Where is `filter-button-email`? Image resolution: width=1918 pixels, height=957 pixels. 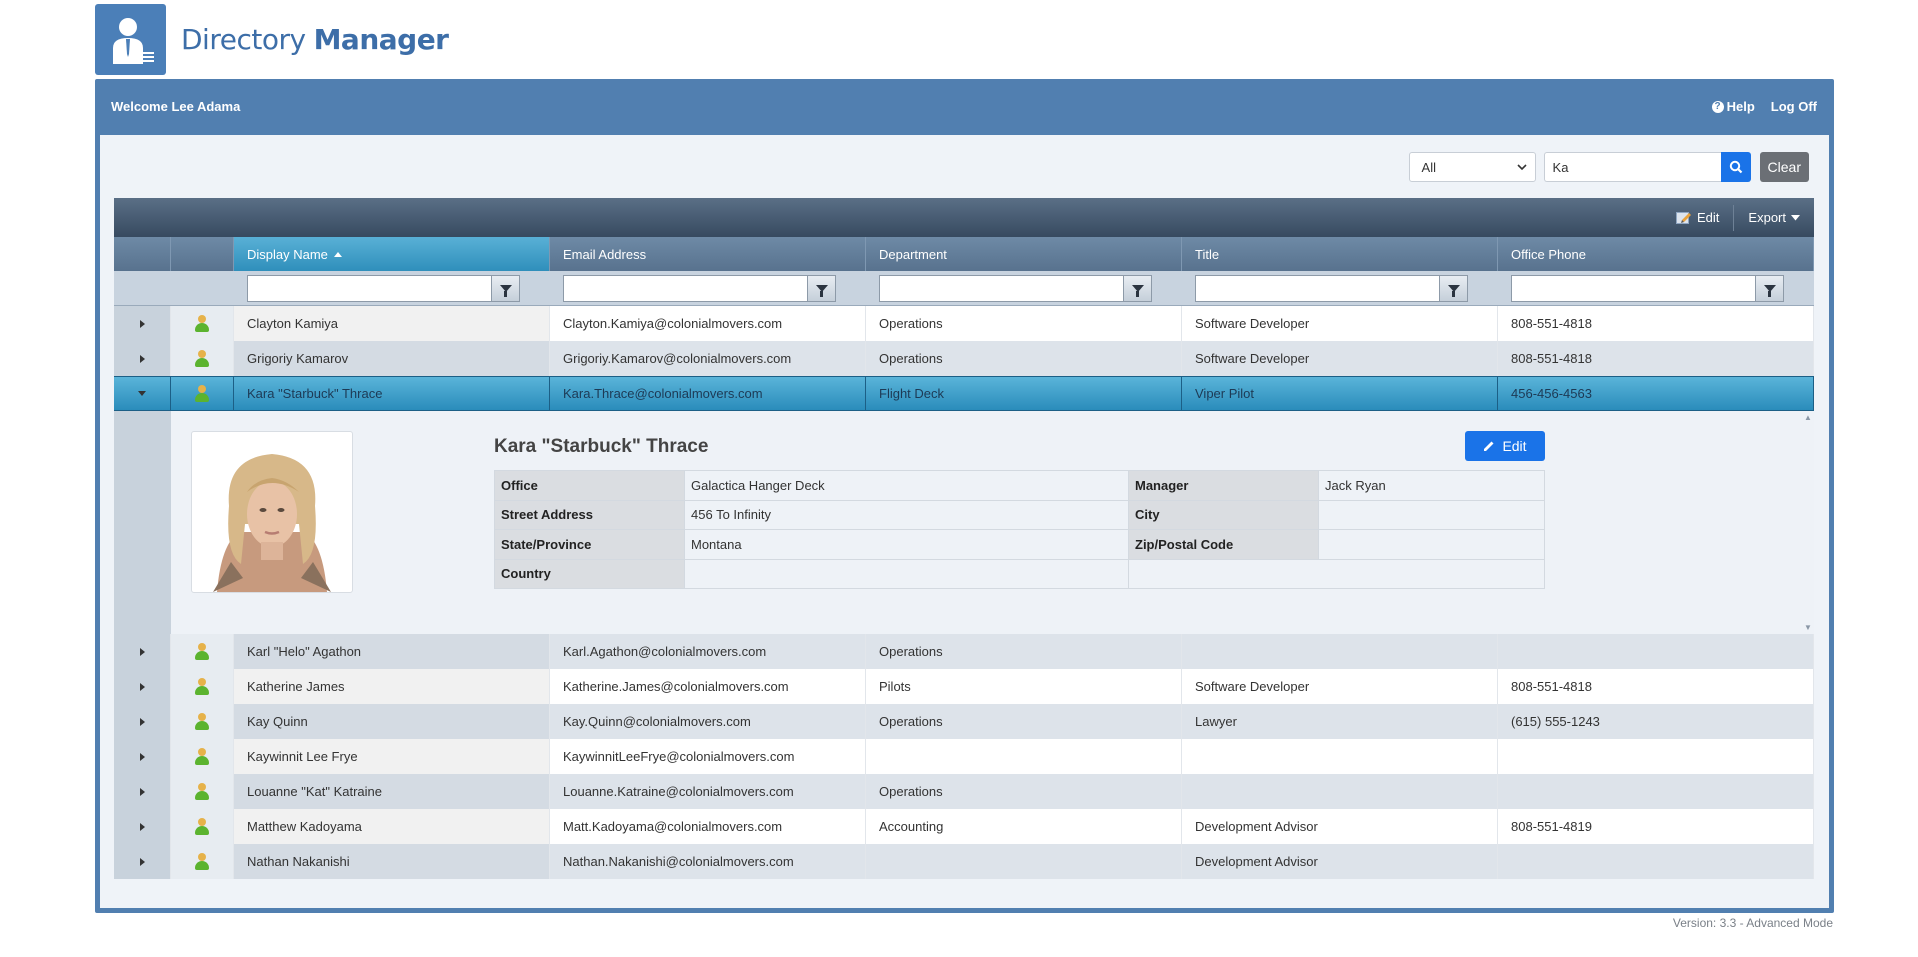 filter-button-email is located at coordinates (822, 288).